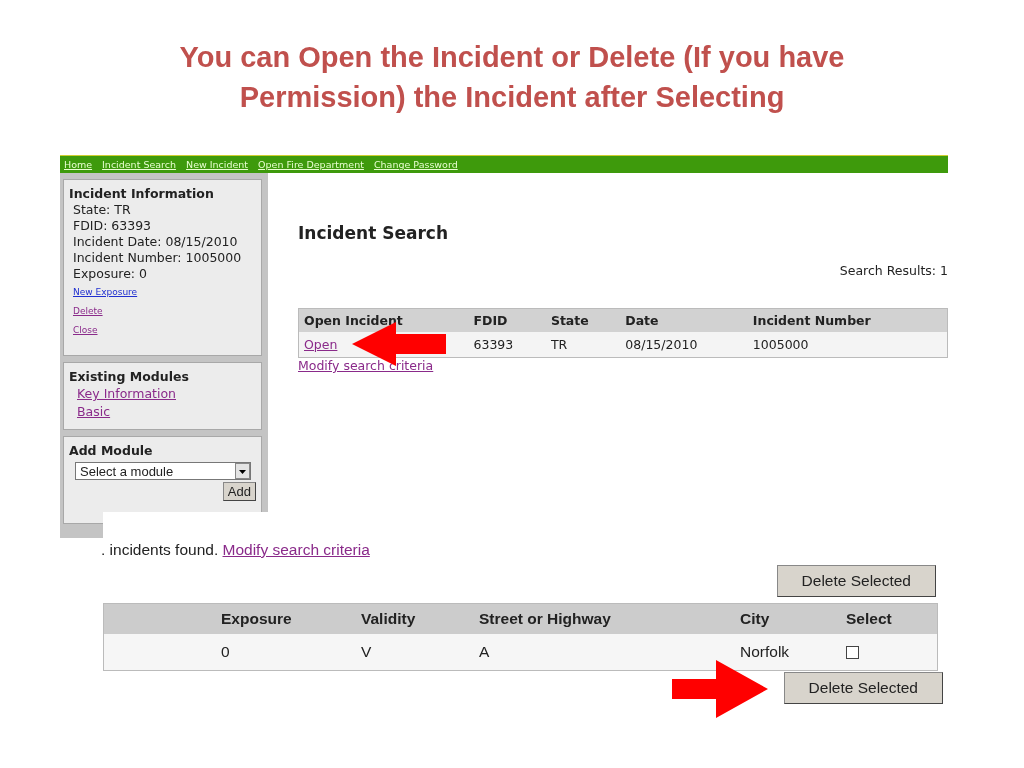 Image resolution: width=1024 pixels, height=768 pixels. What do you see at coordinates (416, 652) in the screenshot?
I see `table-cell: V` at bounding box center [416, 652].